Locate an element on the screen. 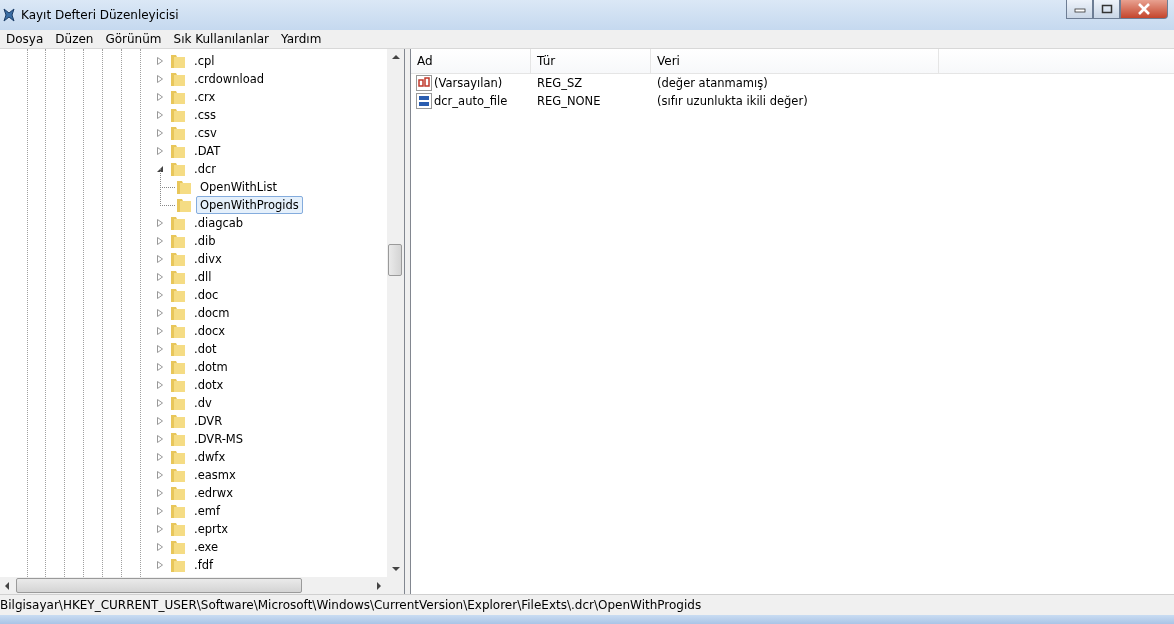  tree-item: .easmx is located at coordinates (215, 475).